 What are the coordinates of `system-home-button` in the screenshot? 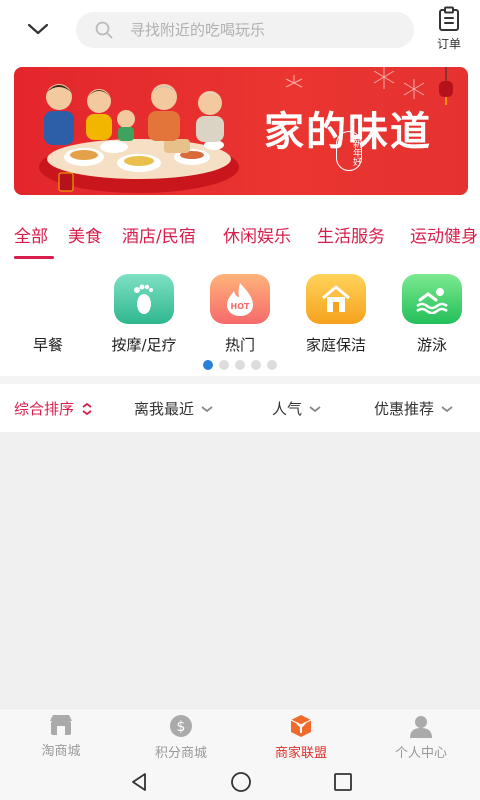 It's located at (241, 782).